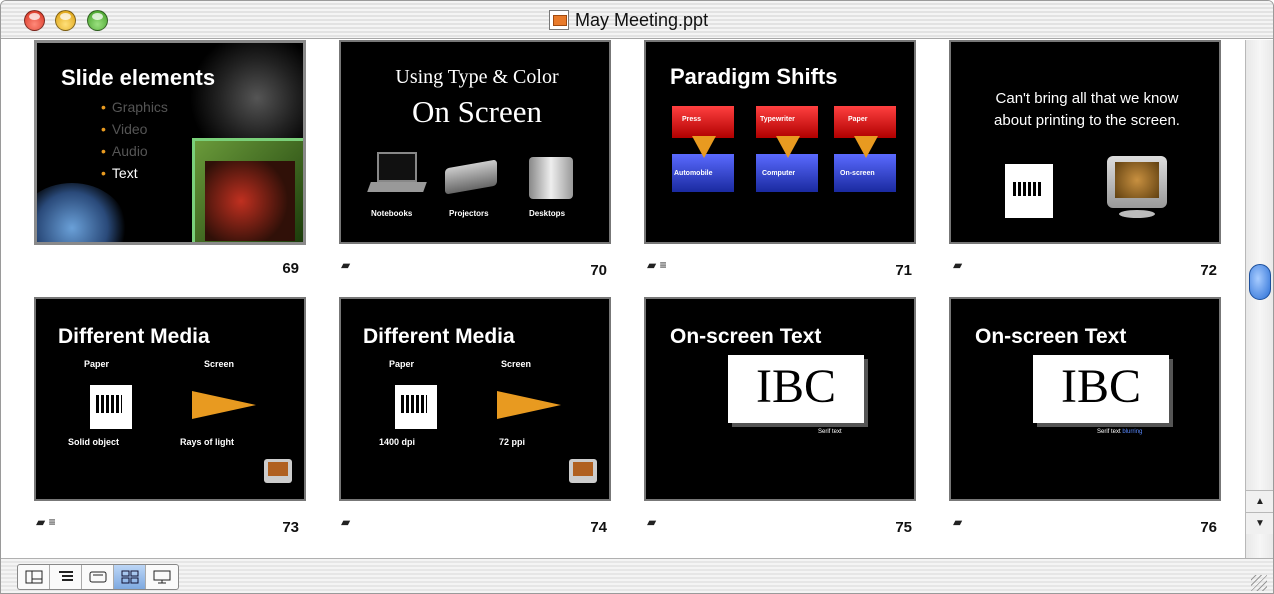  I want to click on outline-view-icon, so click(66, 577).